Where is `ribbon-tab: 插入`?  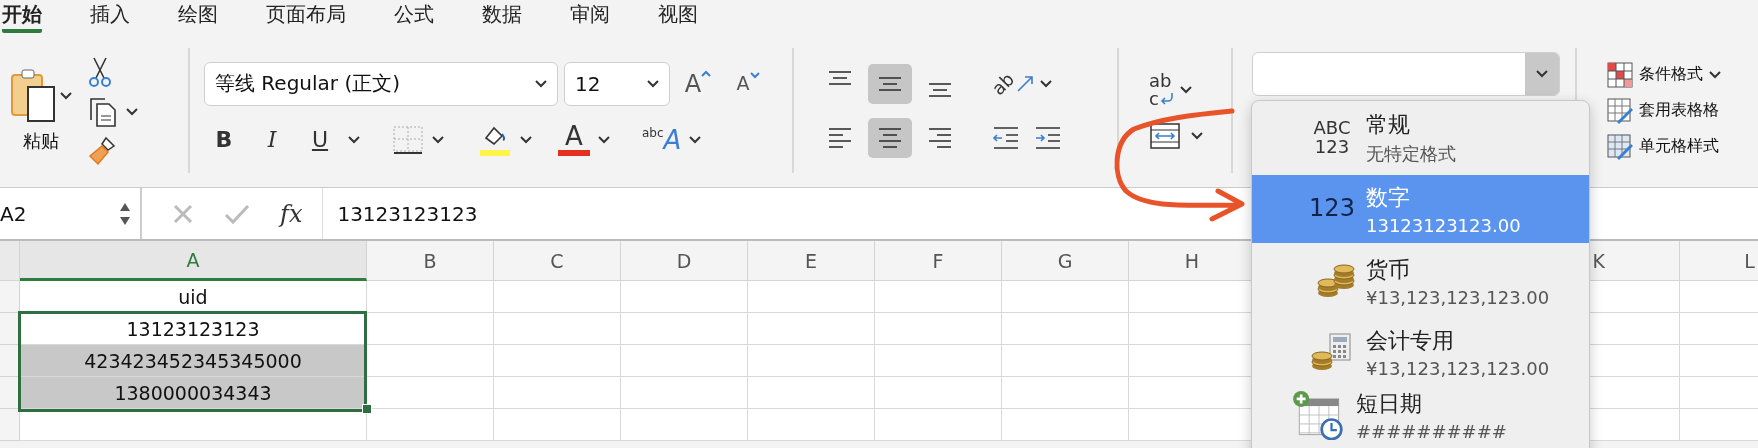 ribbon-tab: 插入 is located at coordinates (110, 17).